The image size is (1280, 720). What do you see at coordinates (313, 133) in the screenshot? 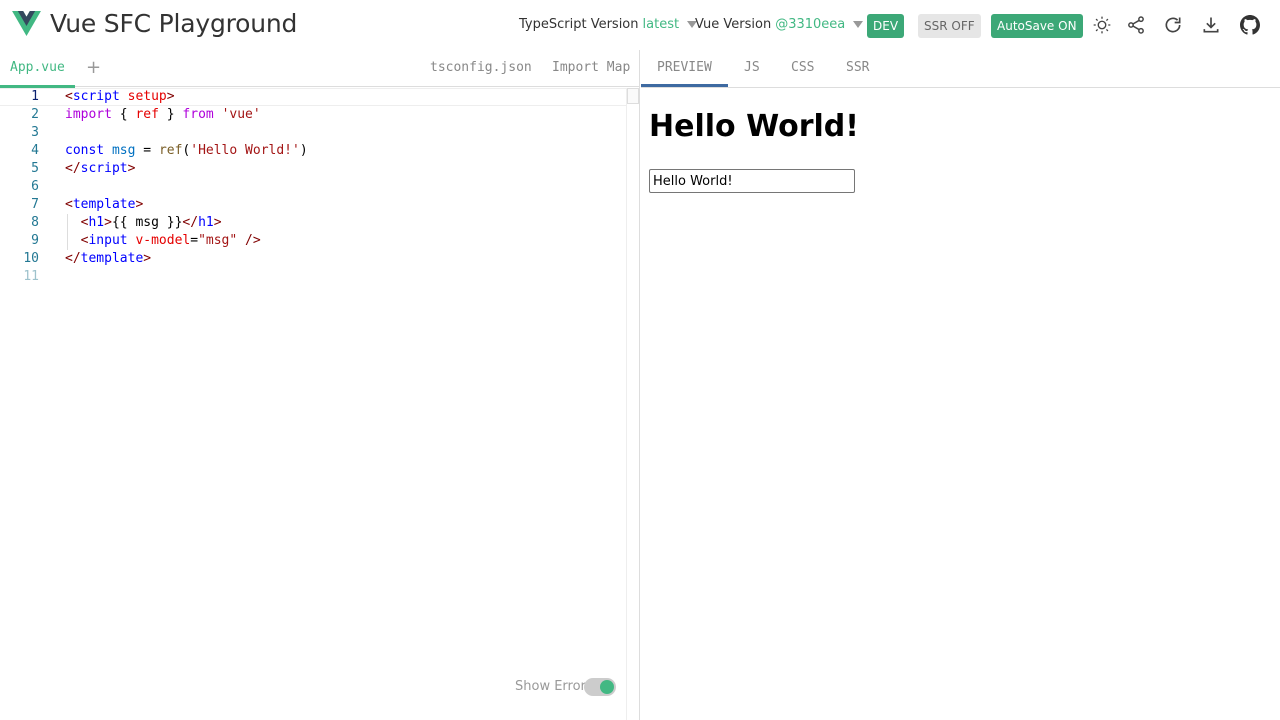
I see `code-line: 3` at bounding box center [313, 133].